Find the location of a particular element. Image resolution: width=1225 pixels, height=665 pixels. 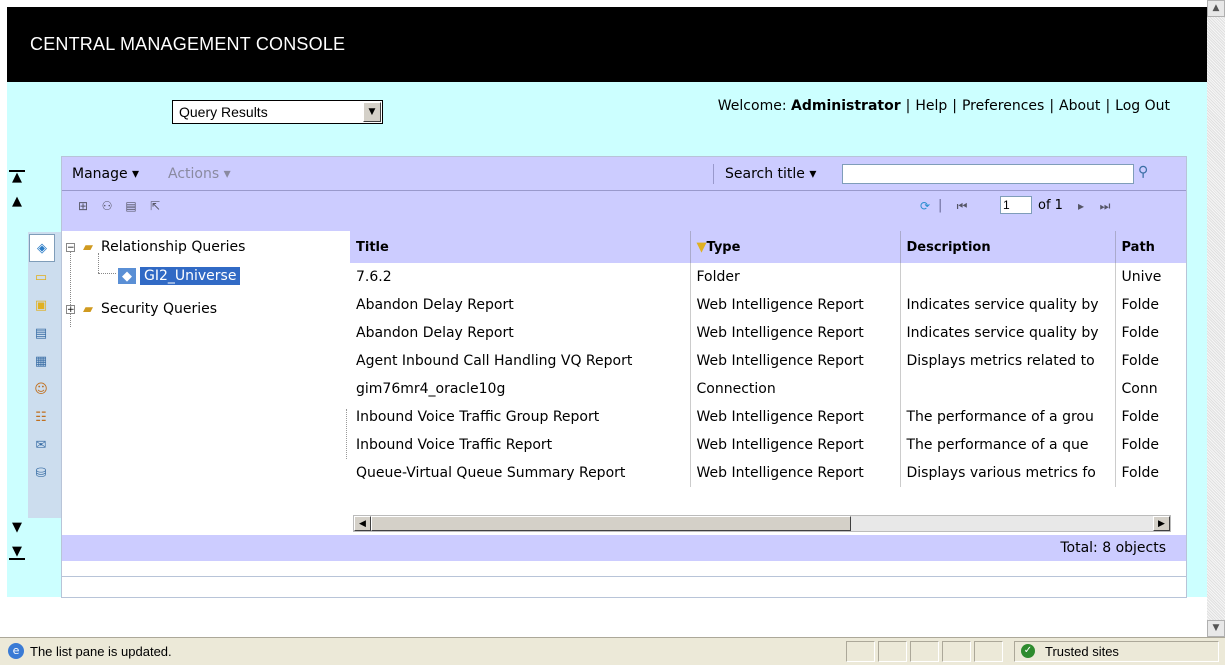

search-input is located at coordinates (988, 174).